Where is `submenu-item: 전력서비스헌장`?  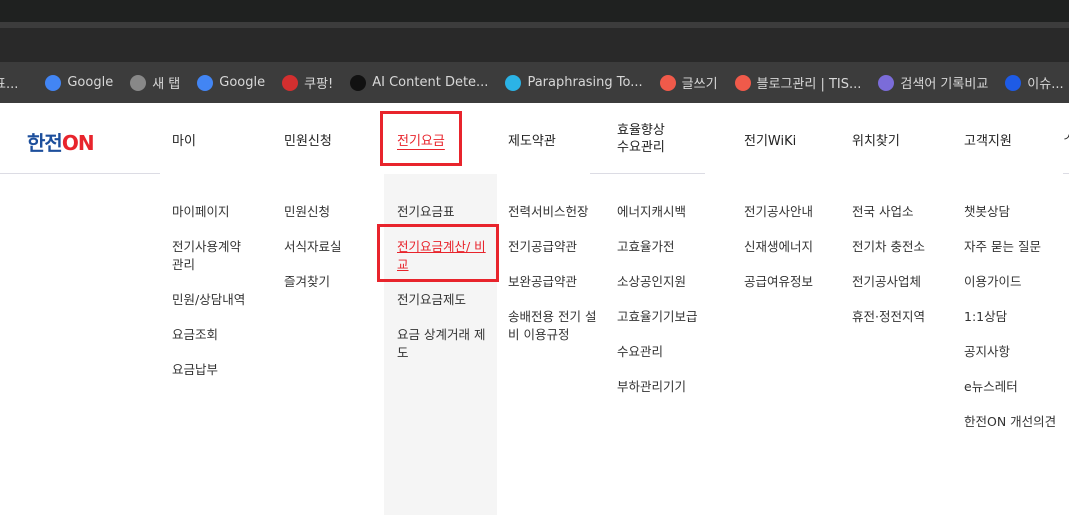
submenu-item: 전력서비스헌장 is located at coordinates (555, 212).